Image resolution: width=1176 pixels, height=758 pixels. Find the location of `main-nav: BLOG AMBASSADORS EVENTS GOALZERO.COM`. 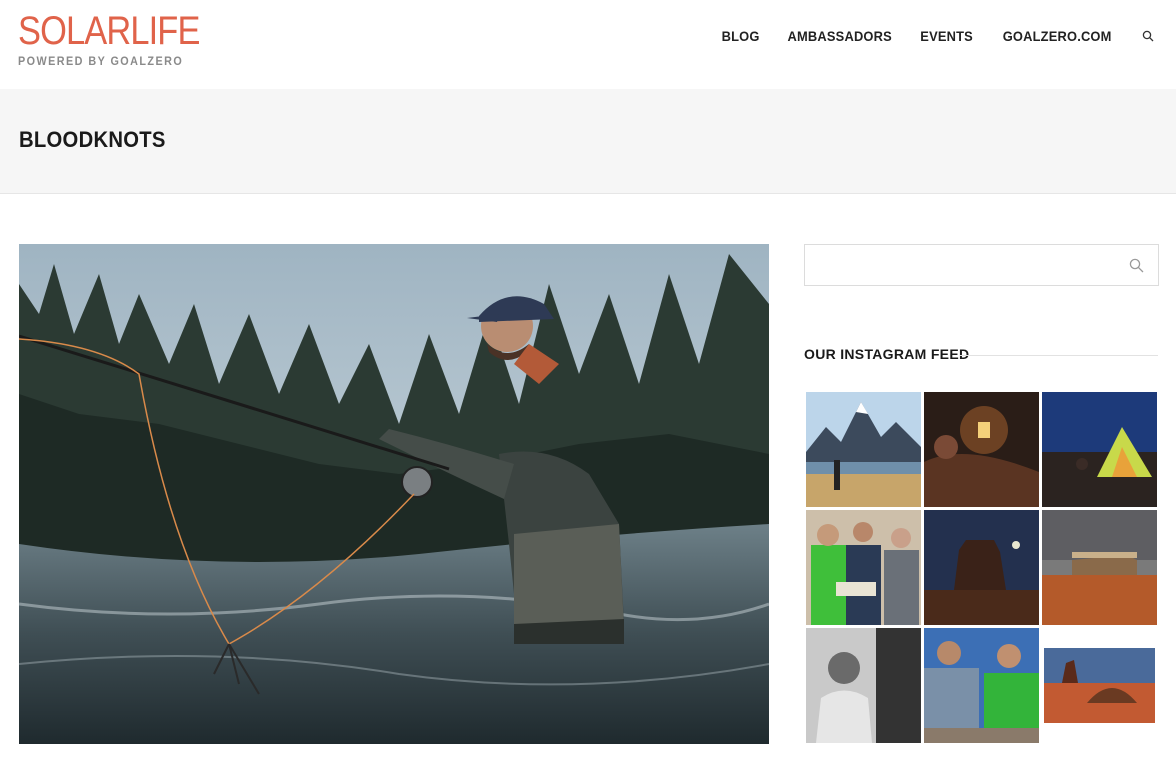

main-nav: BLOG AMBASSADORS EVENTS GOALZERO.COM is located at coordinates (926, 36).